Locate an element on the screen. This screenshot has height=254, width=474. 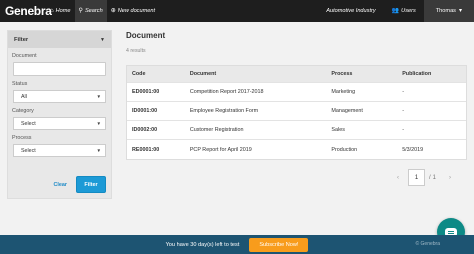
search-icon: ⚲ is located at coordinates (80, 11).